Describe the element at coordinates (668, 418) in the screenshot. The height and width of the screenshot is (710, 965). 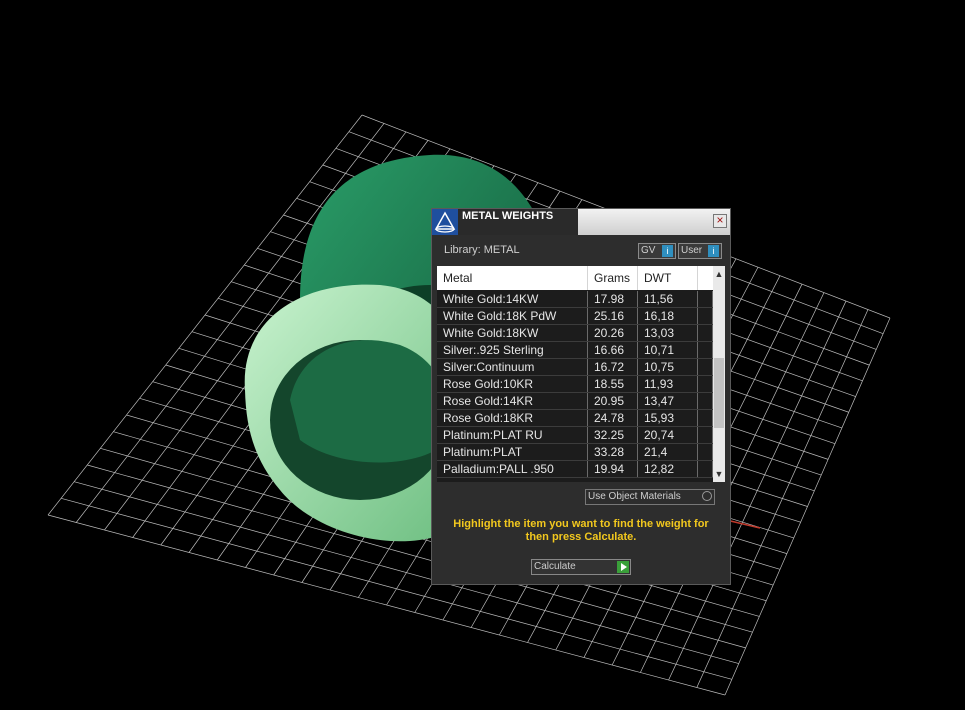
I see `cell-dwt: 15,93` at that location.